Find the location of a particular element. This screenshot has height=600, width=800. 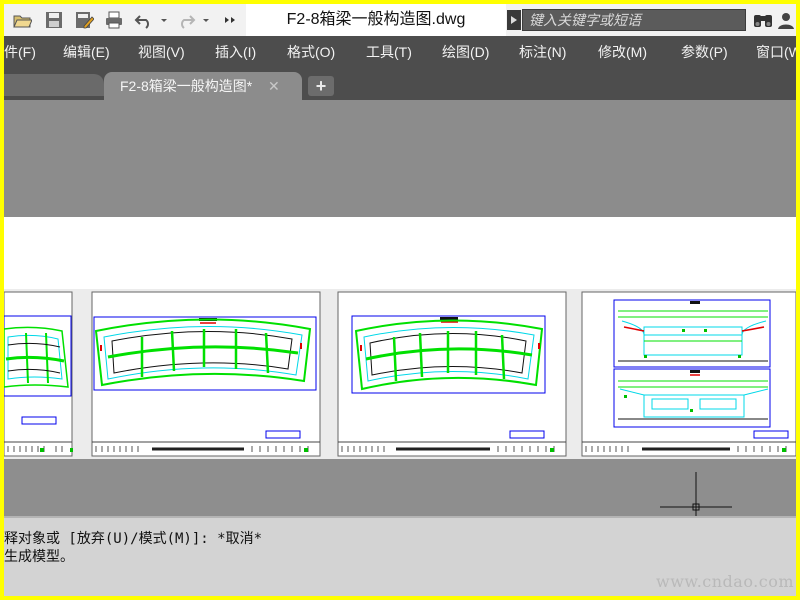

command-history-line-2: 生成模型。 is located at coordinates (39, 557).